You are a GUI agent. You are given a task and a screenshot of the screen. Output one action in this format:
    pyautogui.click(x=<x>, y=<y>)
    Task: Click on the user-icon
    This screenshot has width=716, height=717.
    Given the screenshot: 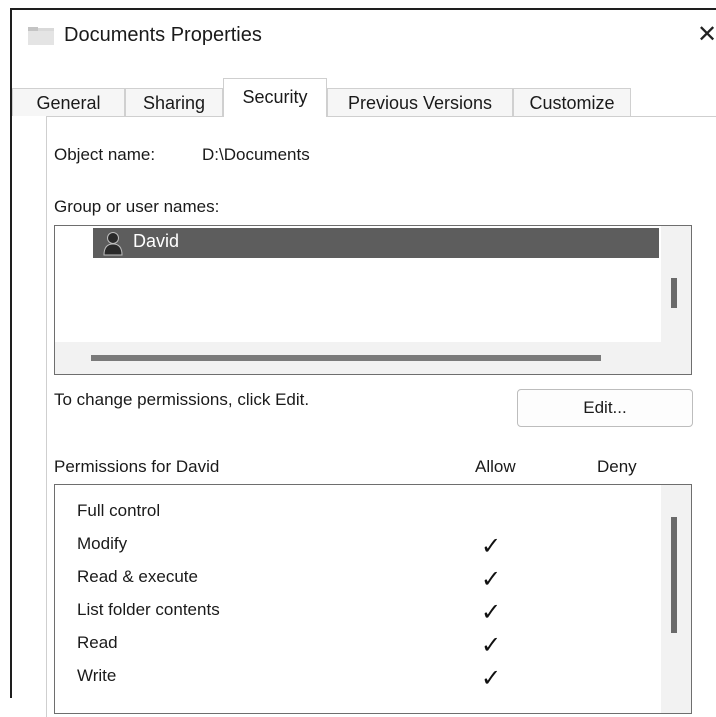 What is the action you would take?
    pyautogui.click(x=113, y=244)
    